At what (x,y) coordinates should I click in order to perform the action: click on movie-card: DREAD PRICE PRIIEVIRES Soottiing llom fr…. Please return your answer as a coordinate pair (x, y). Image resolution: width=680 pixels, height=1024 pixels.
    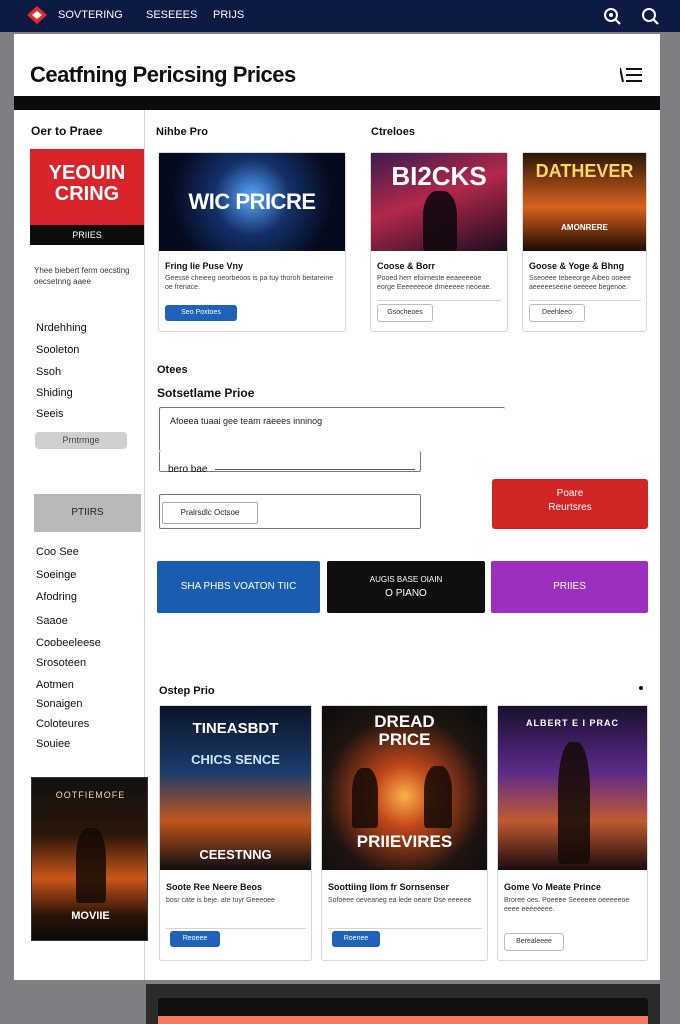
    Looking at the image, I should click on (404, 833).